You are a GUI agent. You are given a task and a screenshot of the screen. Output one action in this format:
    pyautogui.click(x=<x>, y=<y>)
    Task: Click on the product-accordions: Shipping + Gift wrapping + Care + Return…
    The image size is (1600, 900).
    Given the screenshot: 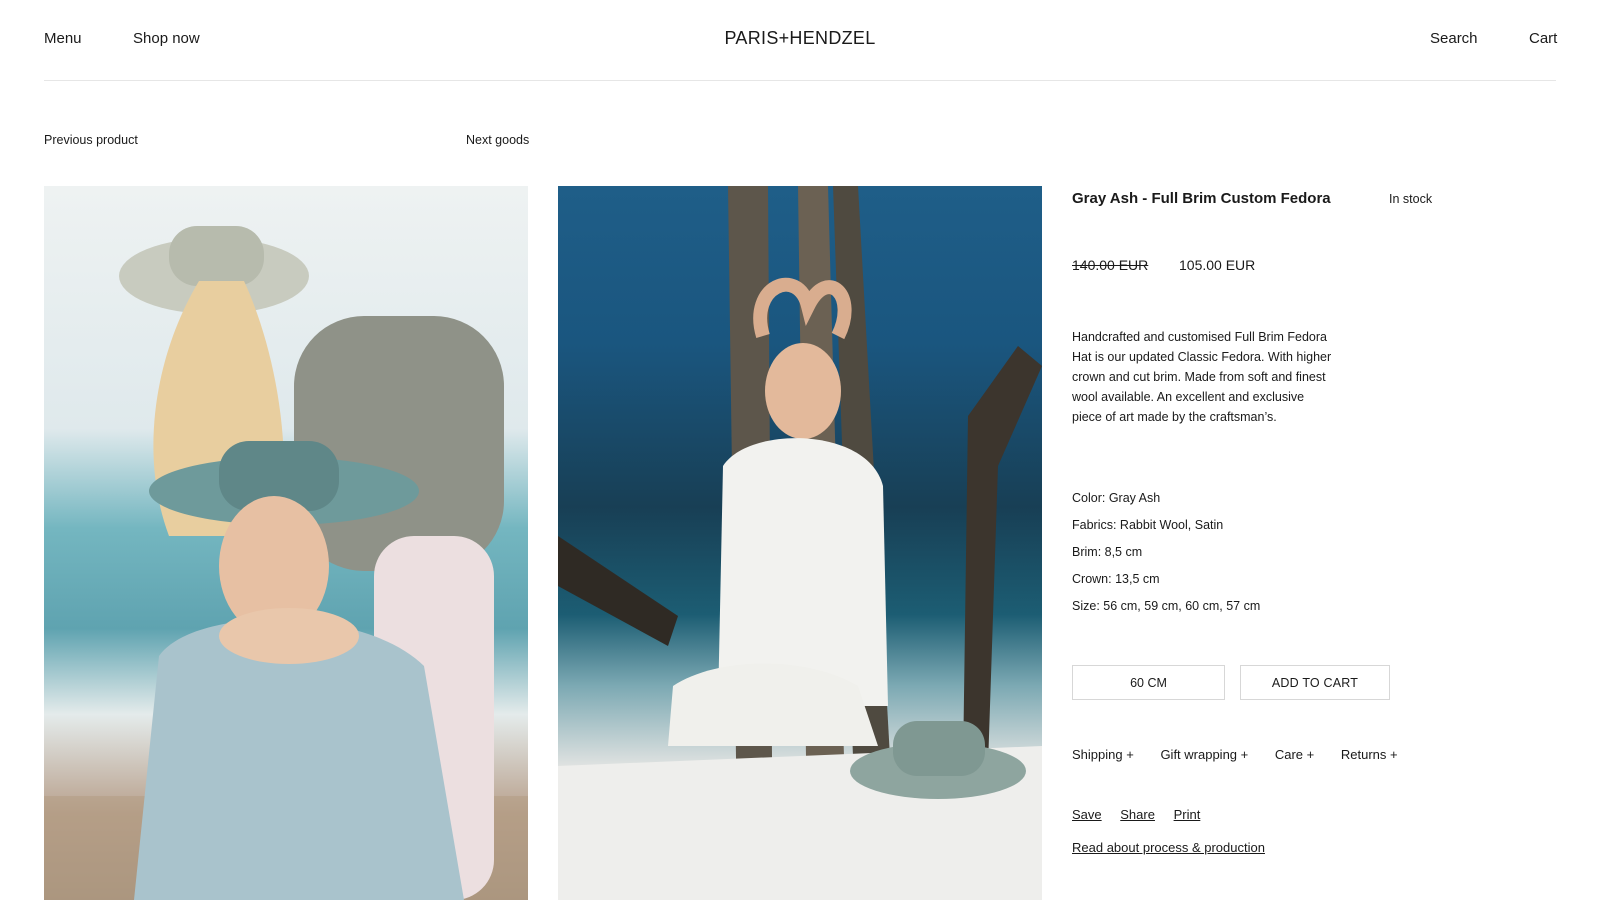 What is the action you would take?
    pyautogui.click(x=1246, y=754)
    